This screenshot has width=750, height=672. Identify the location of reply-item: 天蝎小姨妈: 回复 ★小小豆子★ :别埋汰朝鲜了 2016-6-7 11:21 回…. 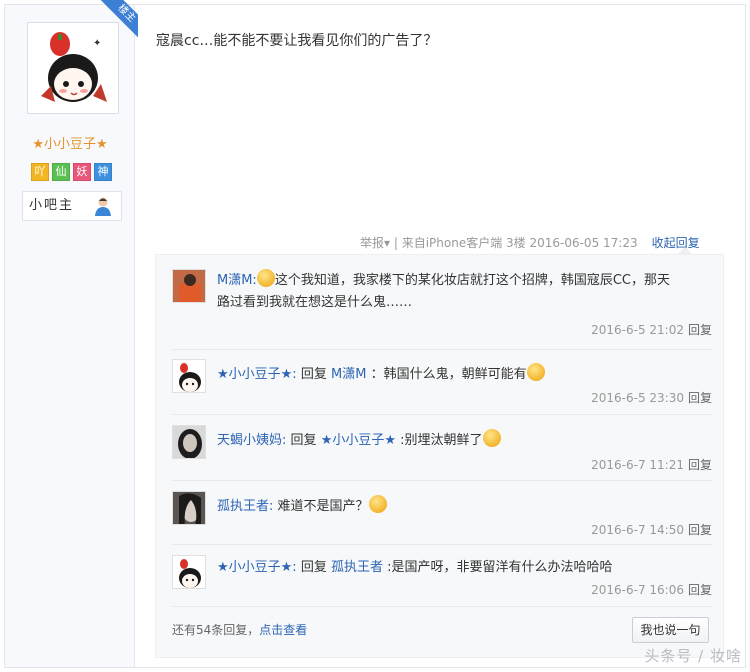
(442, 453).